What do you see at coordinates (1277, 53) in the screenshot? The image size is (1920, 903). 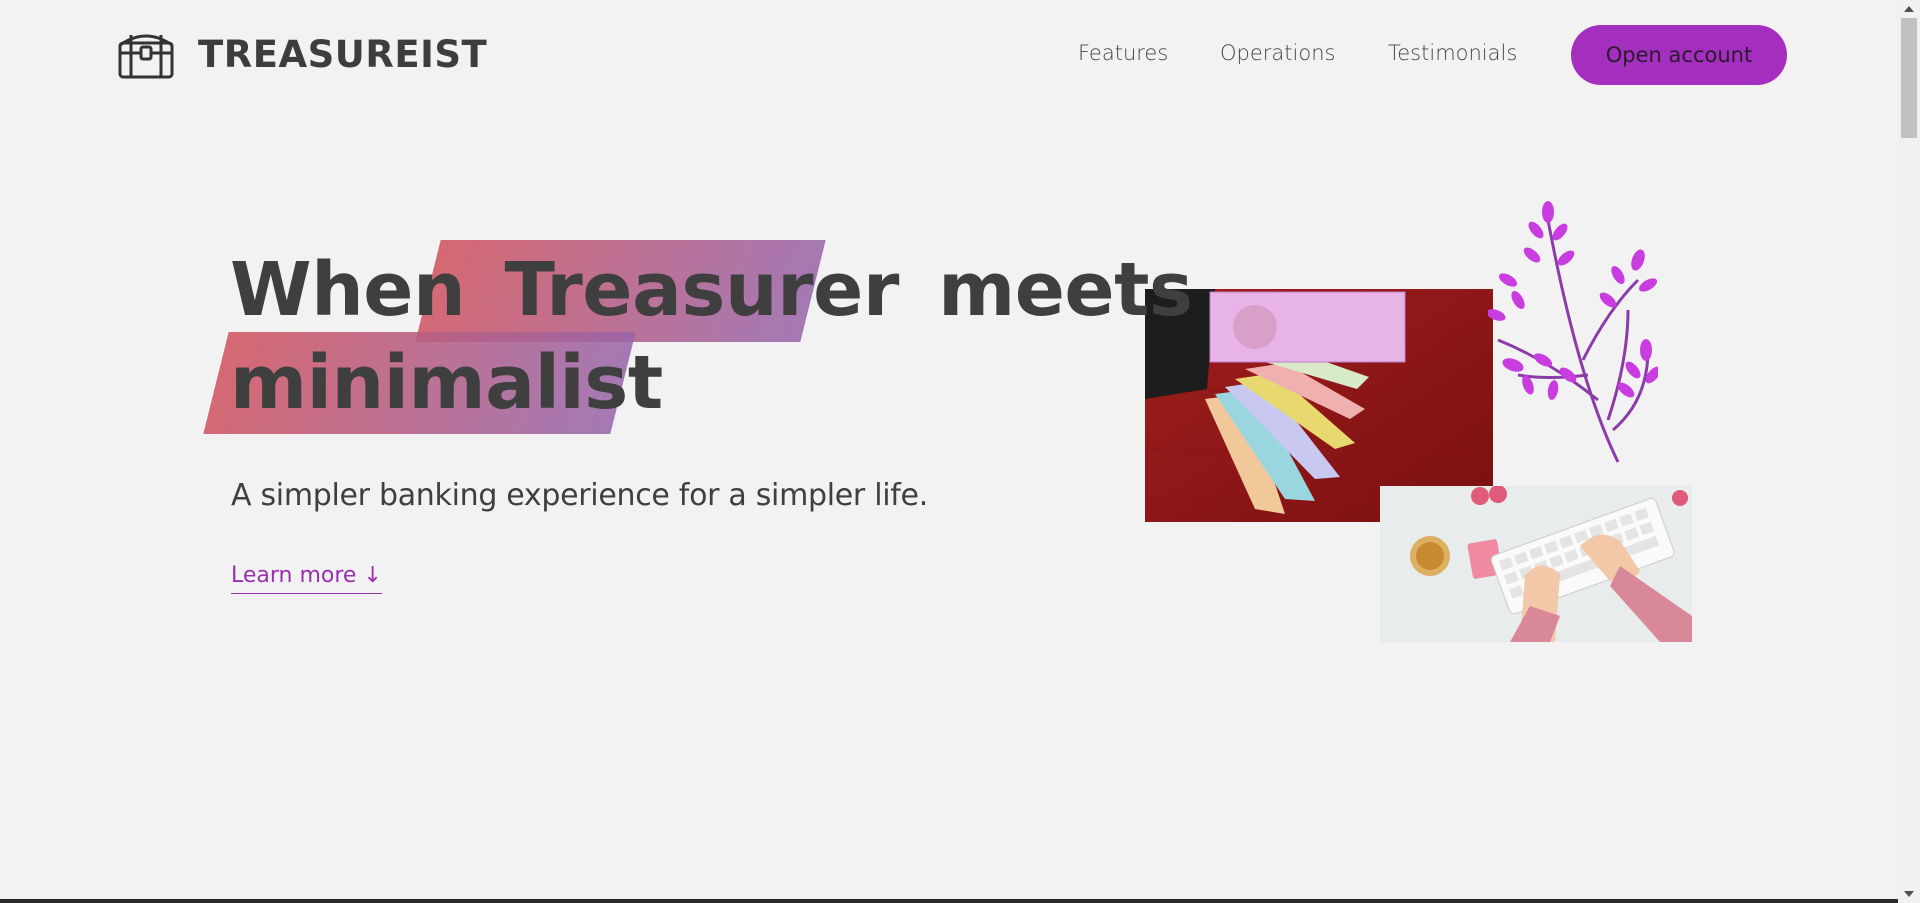 I see `nav-link-operations: Operations` at bounding box center [1277, 53].